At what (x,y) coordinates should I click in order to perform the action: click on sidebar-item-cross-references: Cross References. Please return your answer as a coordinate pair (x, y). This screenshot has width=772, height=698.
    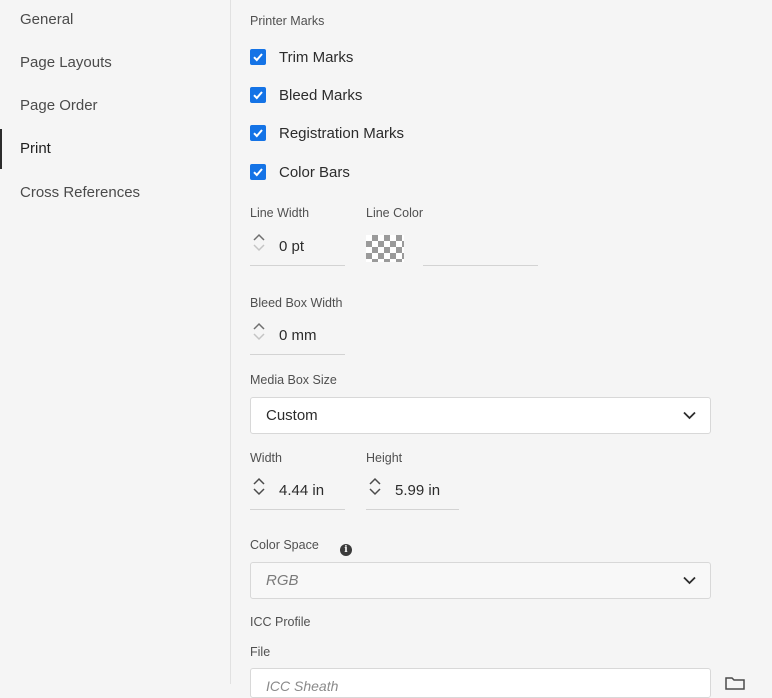
    Looking at the image, I should click on (114, 193).